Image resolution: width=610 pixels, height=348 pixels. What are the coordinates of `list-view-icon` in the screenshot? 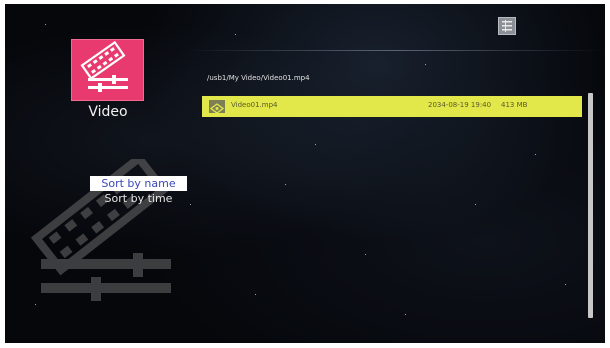 It's located at (507, 26).